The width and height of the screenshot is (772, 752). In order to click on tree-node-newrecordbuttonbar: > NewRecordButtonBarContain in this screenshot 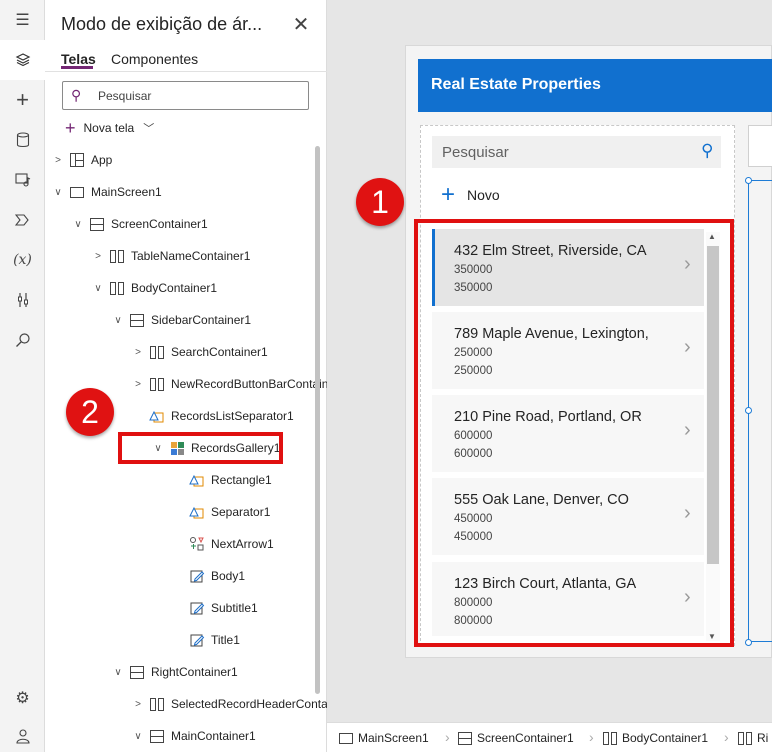, I will do `click(229, 384)`.